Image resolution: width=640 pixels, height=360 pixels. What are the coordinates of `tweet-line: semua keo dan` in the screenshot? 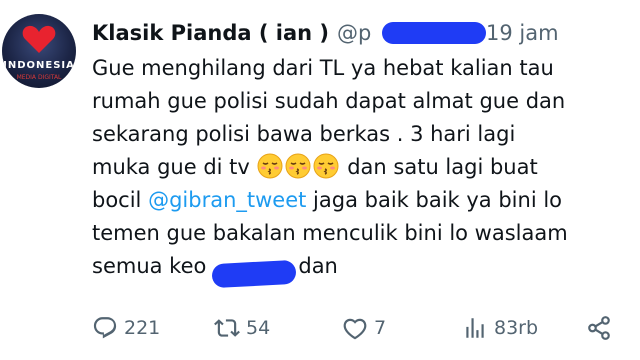 It's located at (362, 266).